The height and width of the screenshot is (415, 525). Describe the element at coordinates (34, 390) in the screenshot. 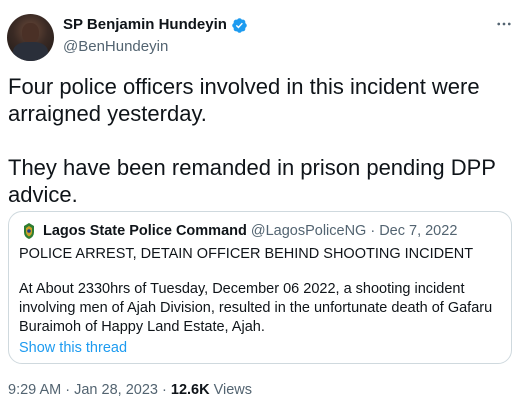

I see `tweet-time: 9:29 AM` at that location.